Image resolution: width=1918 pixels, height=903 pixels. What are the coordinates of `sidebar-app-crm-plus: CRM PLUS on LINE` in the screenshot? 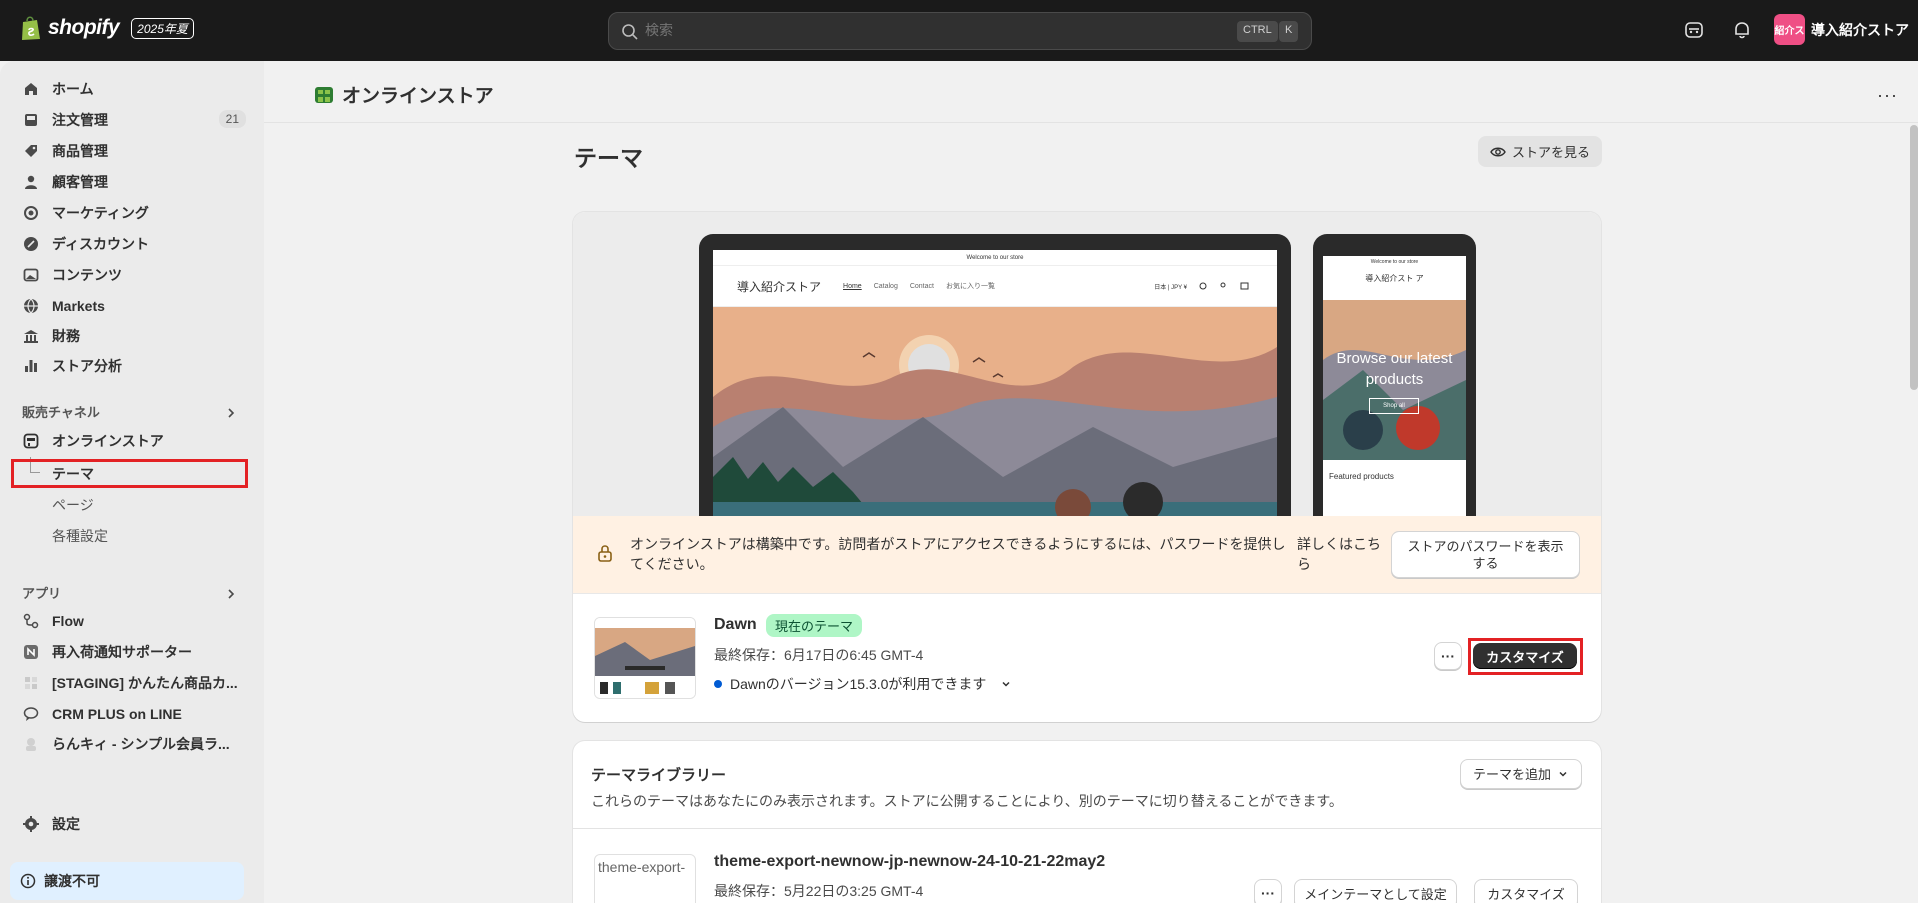 It's located at (130, 714).